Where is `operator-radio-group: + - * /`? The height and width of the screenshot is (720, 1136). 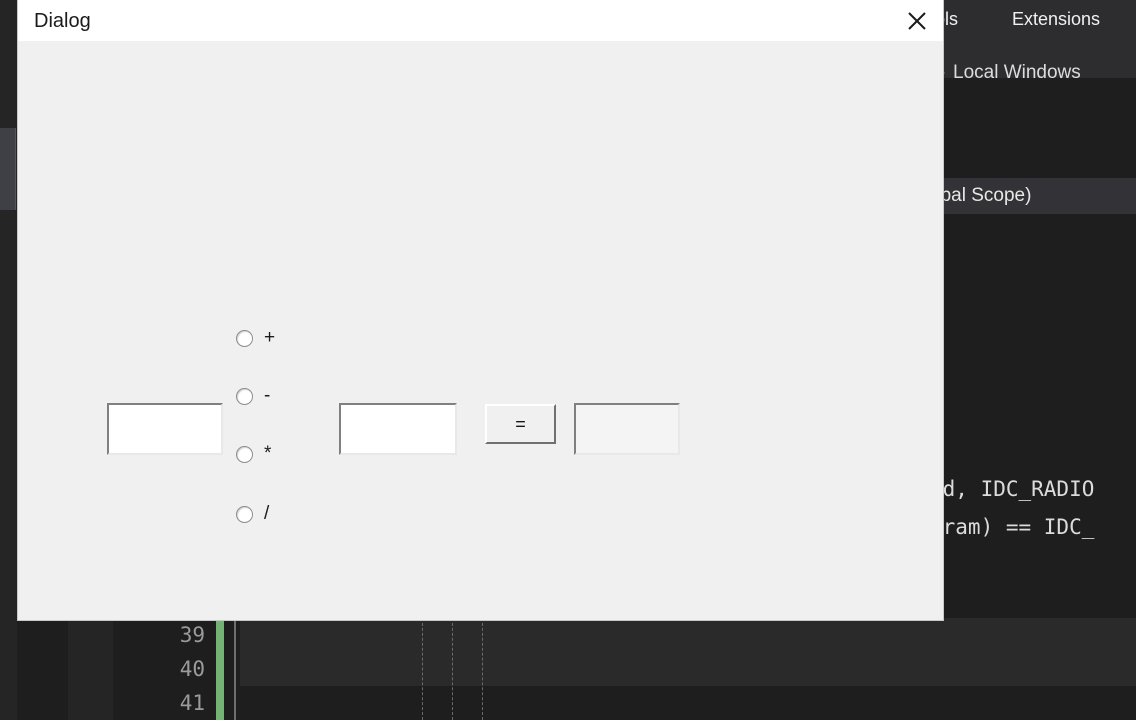
operator-radio-group: + - * / is located at coordinates (291, 402).